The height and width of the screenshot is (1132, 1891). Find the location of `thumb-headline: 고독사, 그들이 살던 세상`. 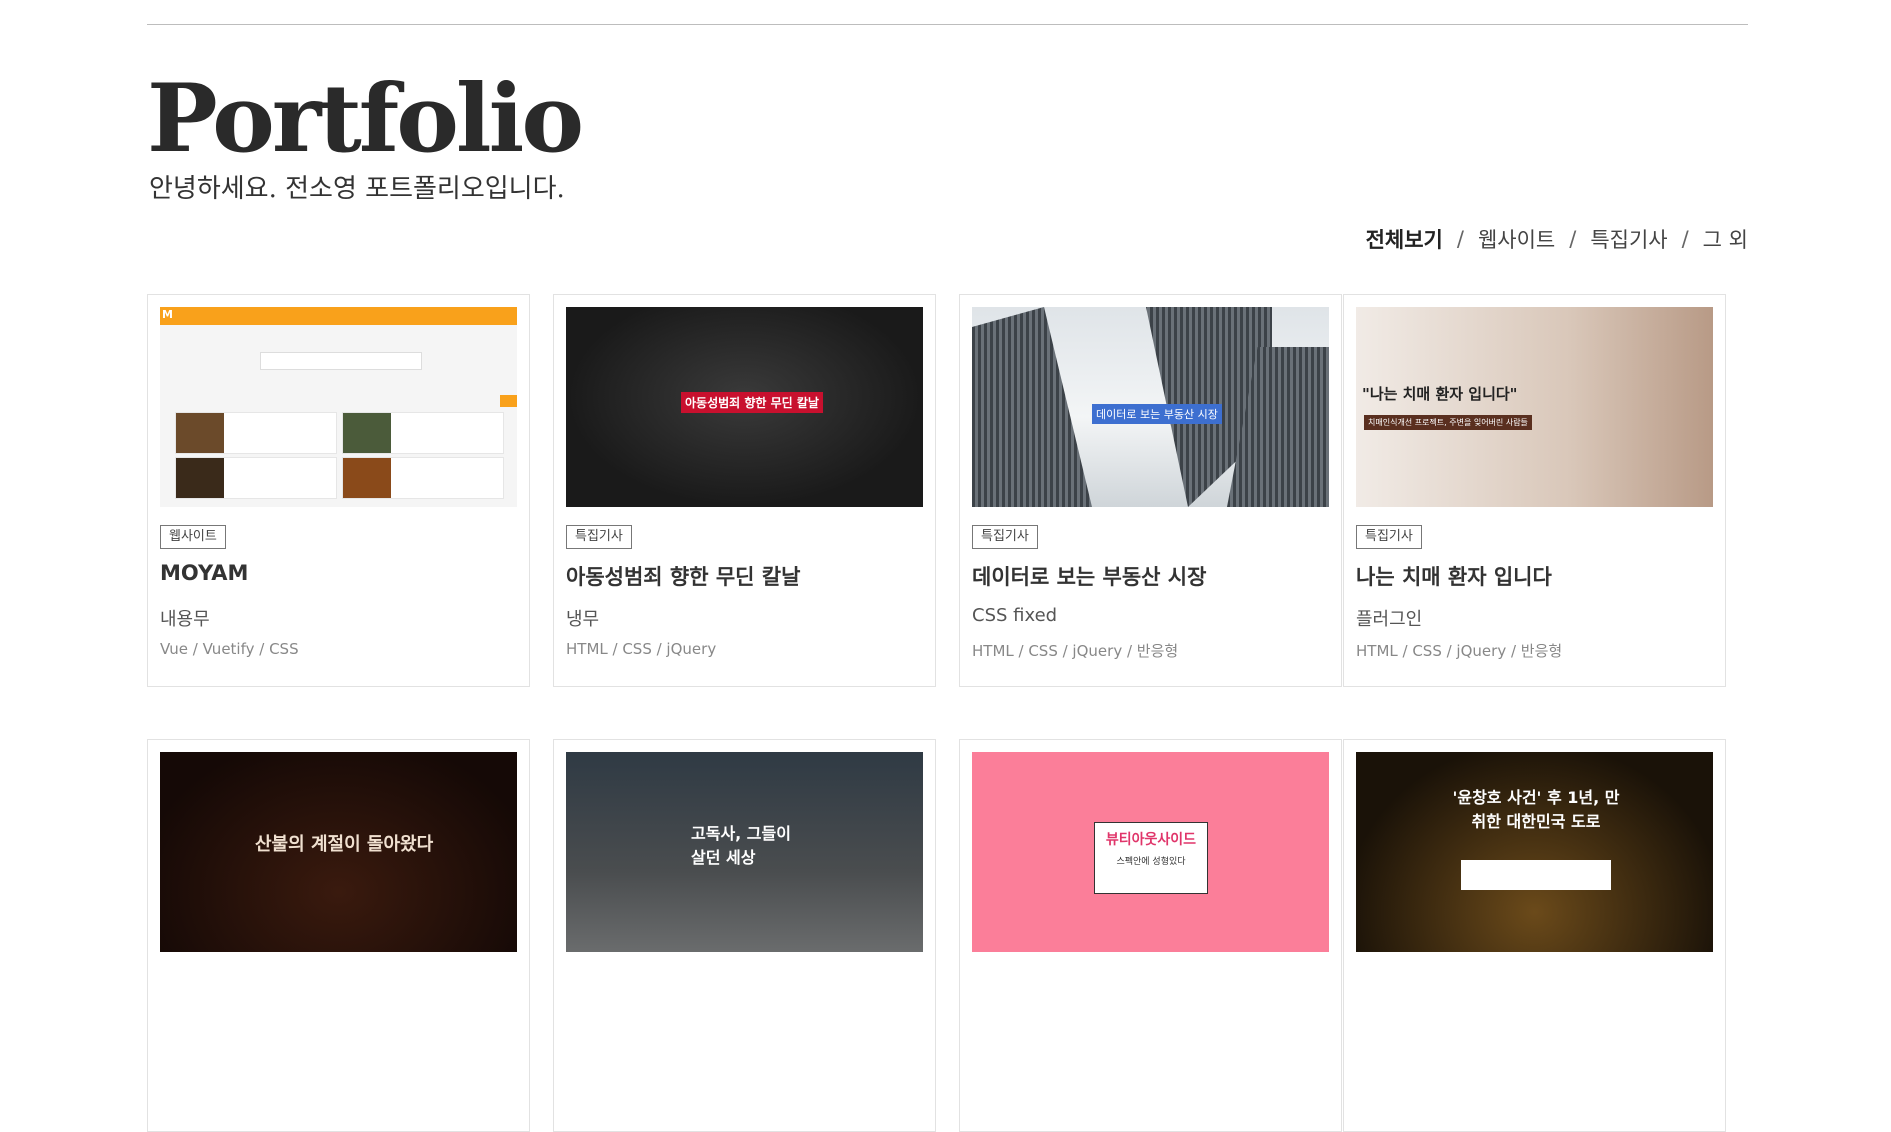

thumb-headline: 고독사, 그들이 살던 세상 is located at coordinates (741, 845).